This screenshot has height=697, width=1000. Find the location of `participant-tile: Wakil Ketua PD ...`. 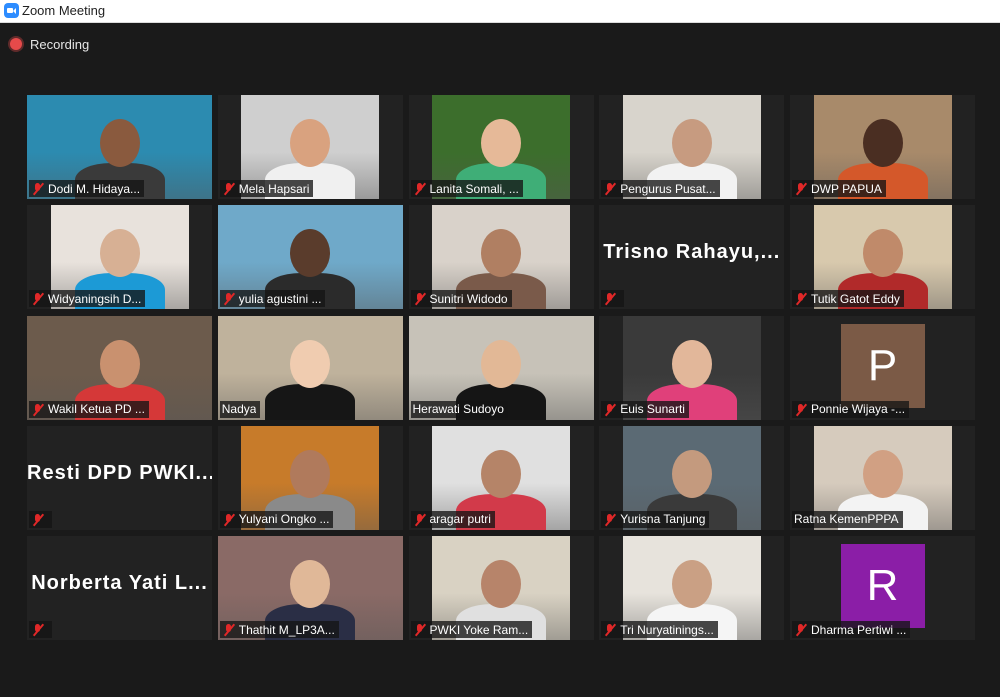

participant-tile: Wakil Ketua PD ... is located at coordinates (119, 367).